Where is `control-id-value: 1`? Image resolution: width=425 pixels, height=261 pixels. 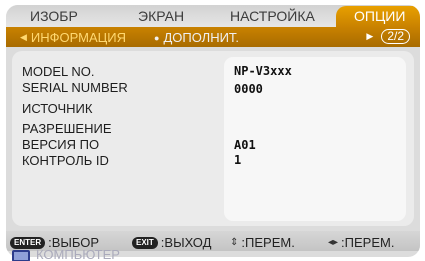
control-id-value: 1 is located at coordinates (238, 160).